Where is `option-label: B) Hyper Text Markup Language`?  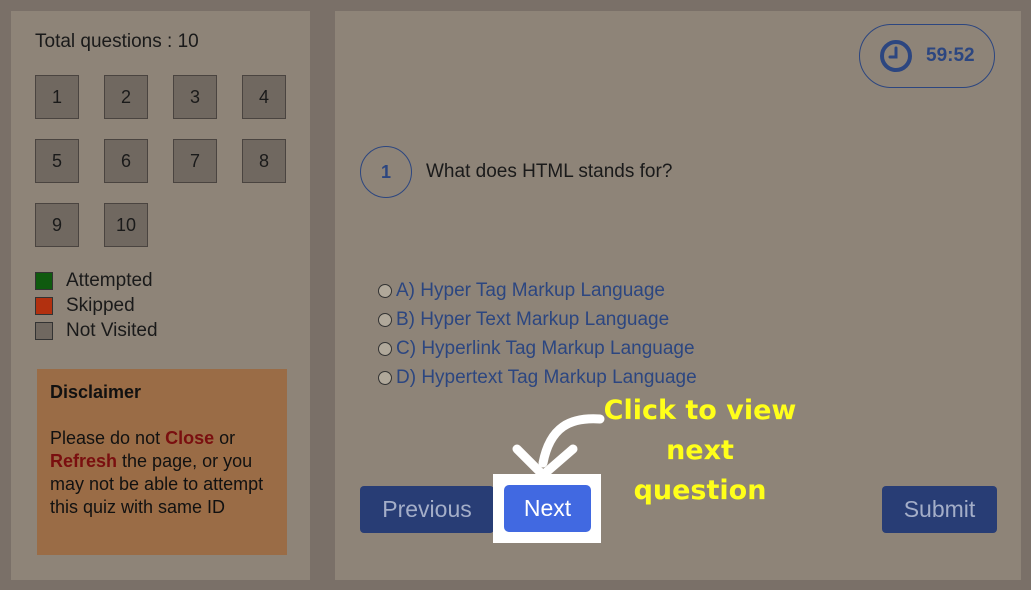
option-label: B) Hyper Text Markup Language is located at coordinates (533, 319).